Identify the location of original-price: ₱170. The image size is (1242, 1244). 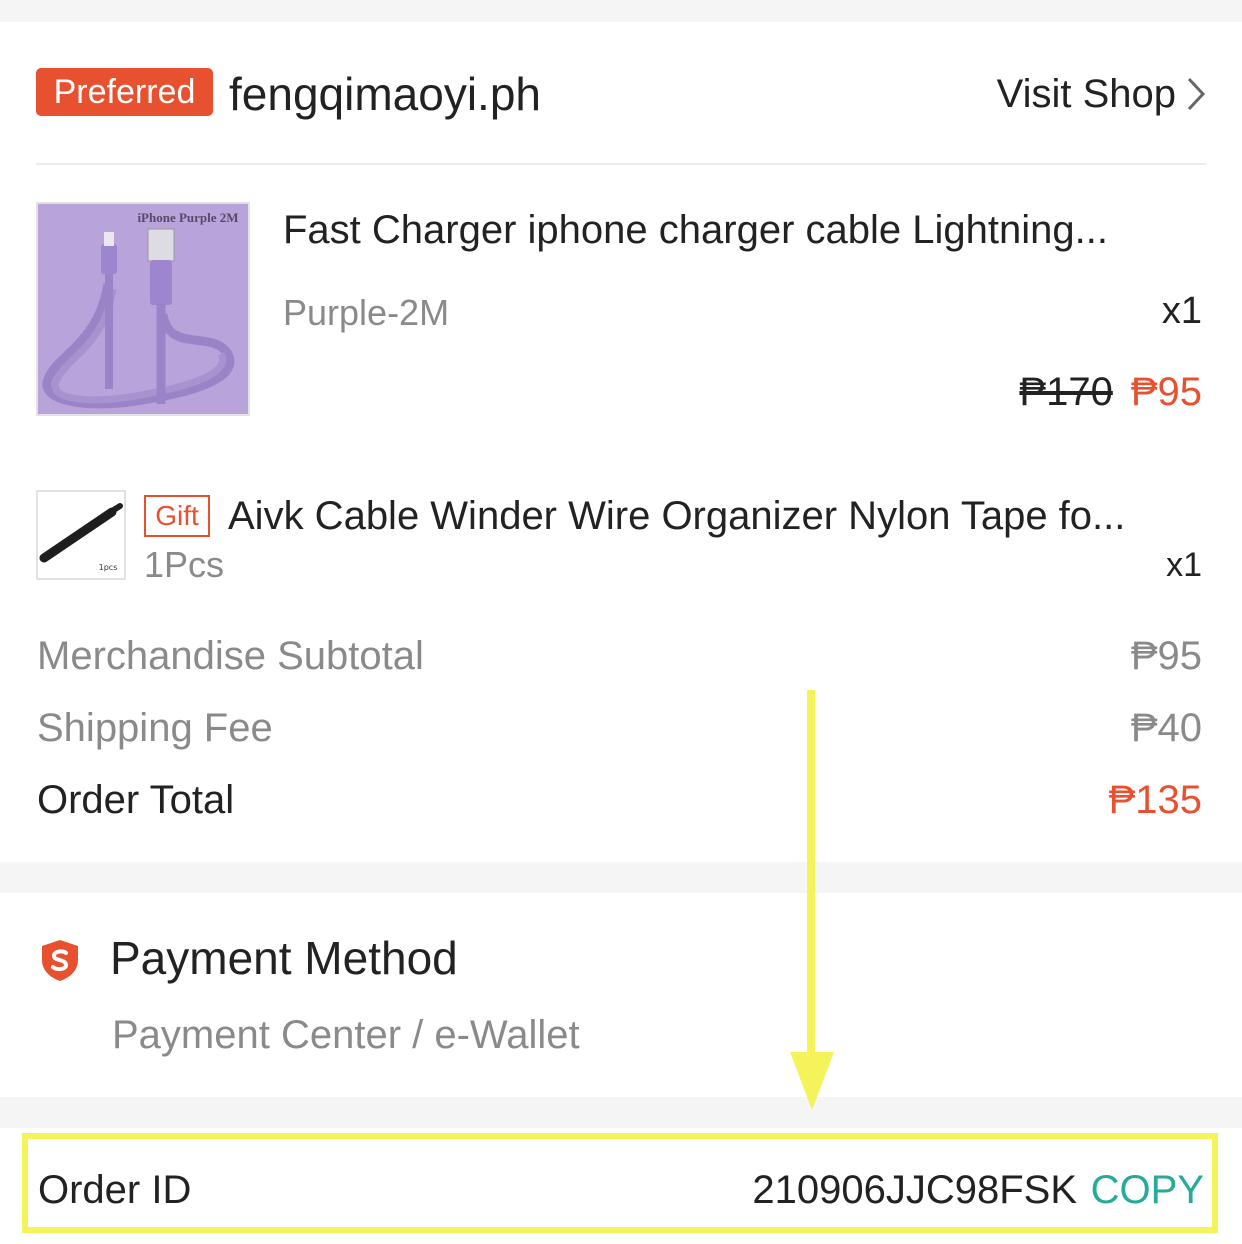
(1066, 392).